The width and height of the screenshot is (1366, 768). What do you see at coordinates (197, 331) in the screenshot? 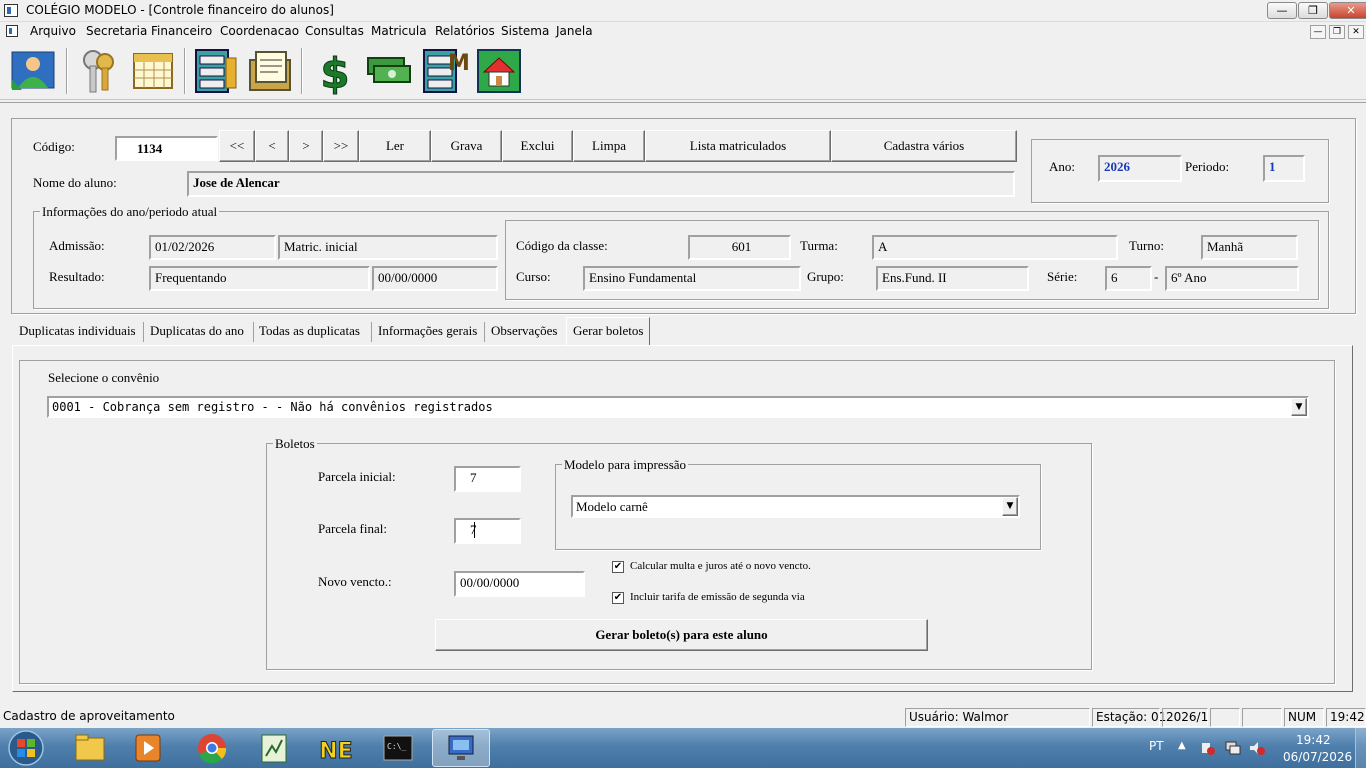
I see `tab-duplicatas-ano: Duplicatas do ano` at bounding box center [197, 331].